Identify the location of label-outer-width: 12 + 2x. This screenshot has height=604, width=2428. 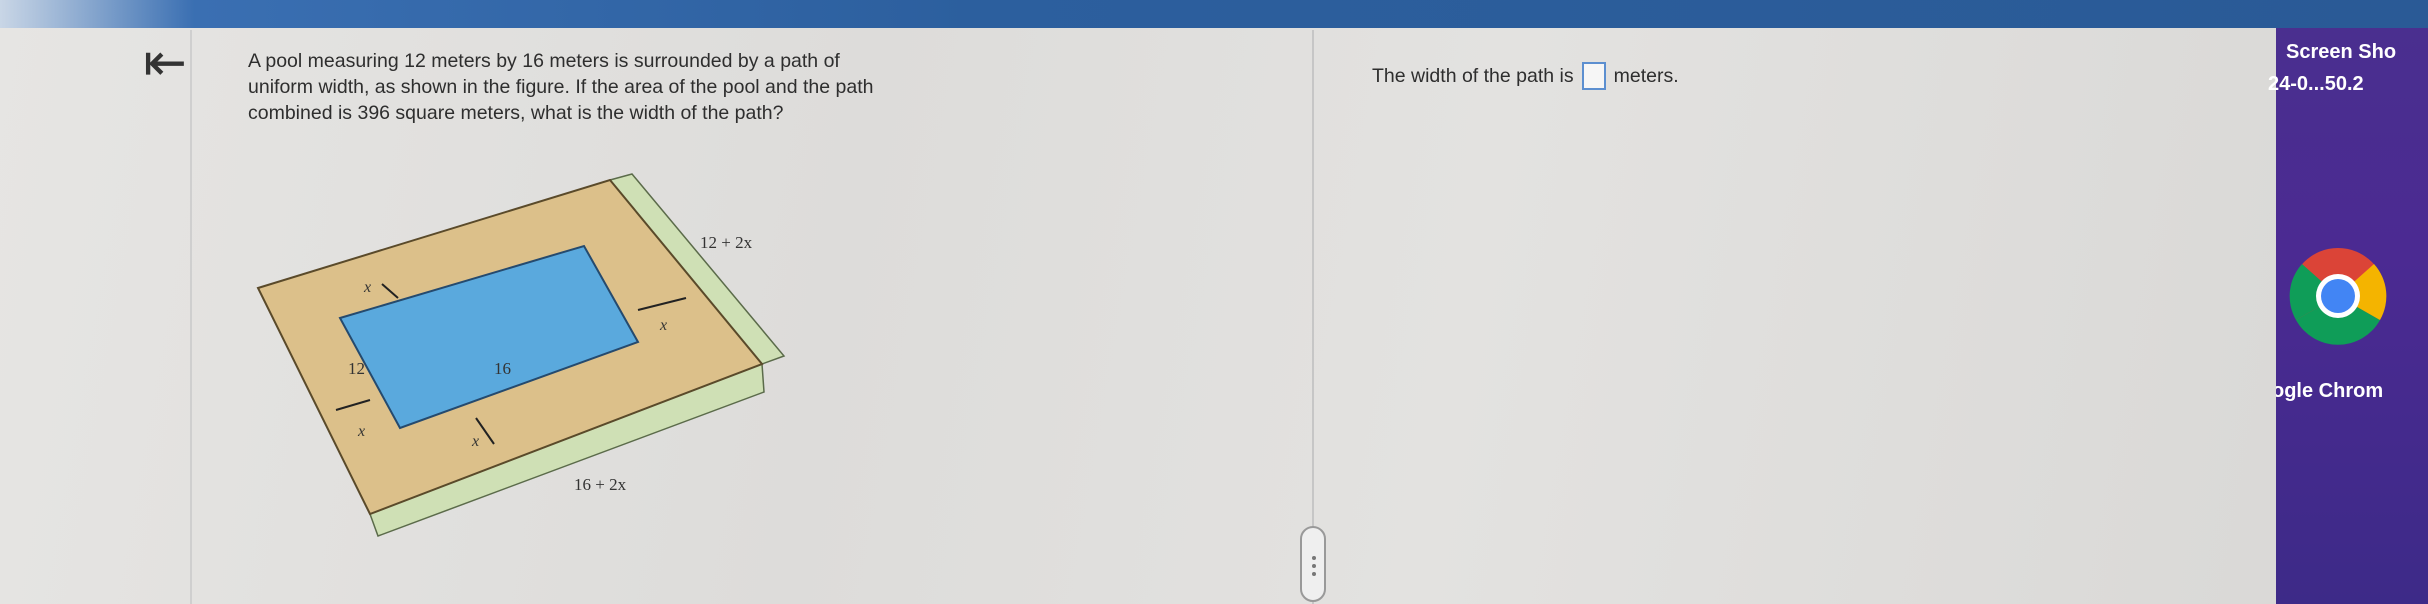
(726, 242).